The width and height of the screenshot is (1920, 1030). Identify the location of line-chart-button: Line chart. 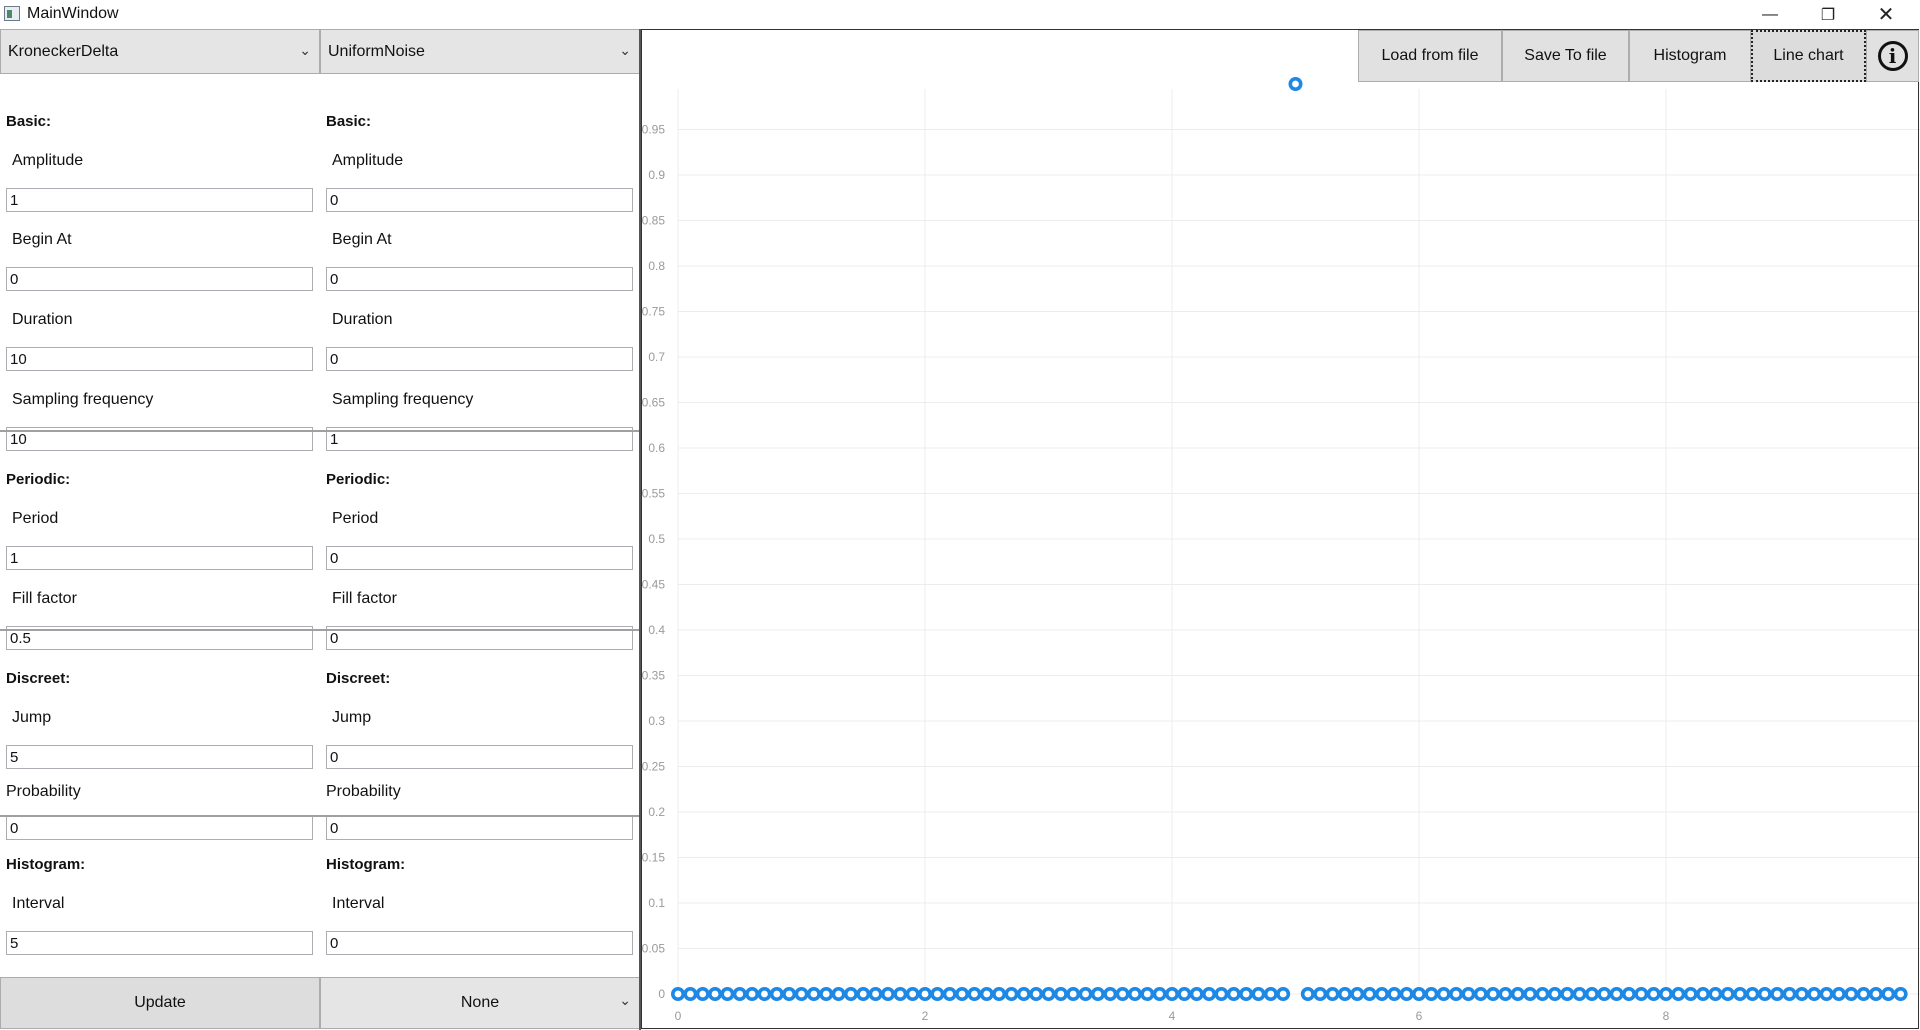
(1808, 56).